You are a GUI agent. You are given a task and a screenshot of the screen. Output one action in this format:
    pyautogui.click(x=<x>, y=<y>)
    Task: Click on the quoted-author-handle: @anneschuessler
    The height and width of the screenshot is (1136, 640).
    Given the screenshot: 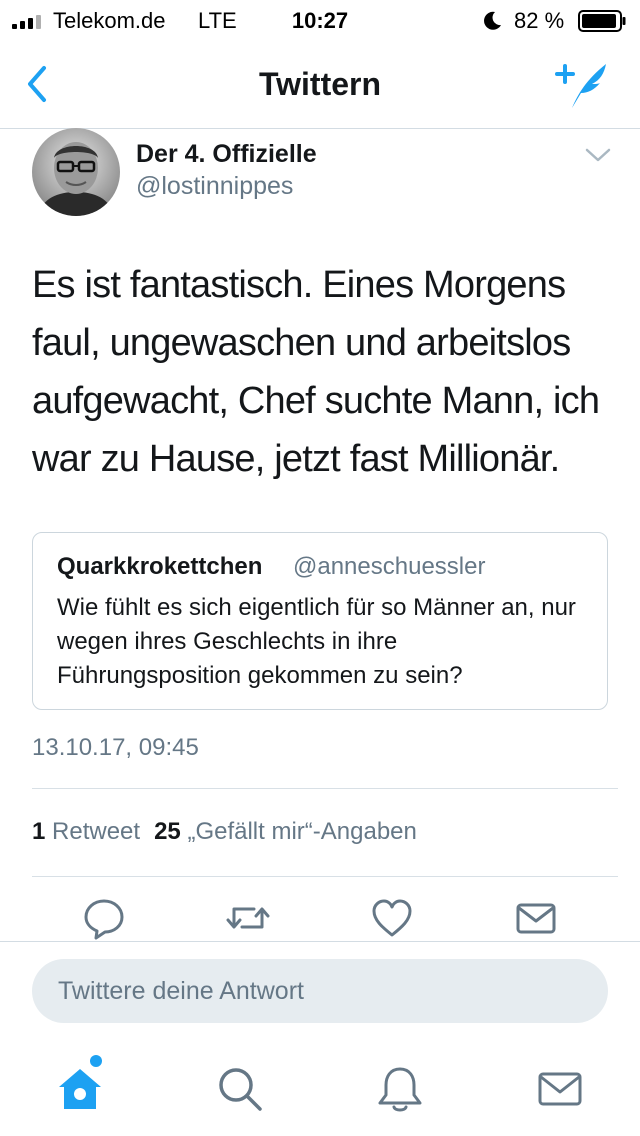 What is the action you would take?
    pyautogui.click(x=389, y=566)
    